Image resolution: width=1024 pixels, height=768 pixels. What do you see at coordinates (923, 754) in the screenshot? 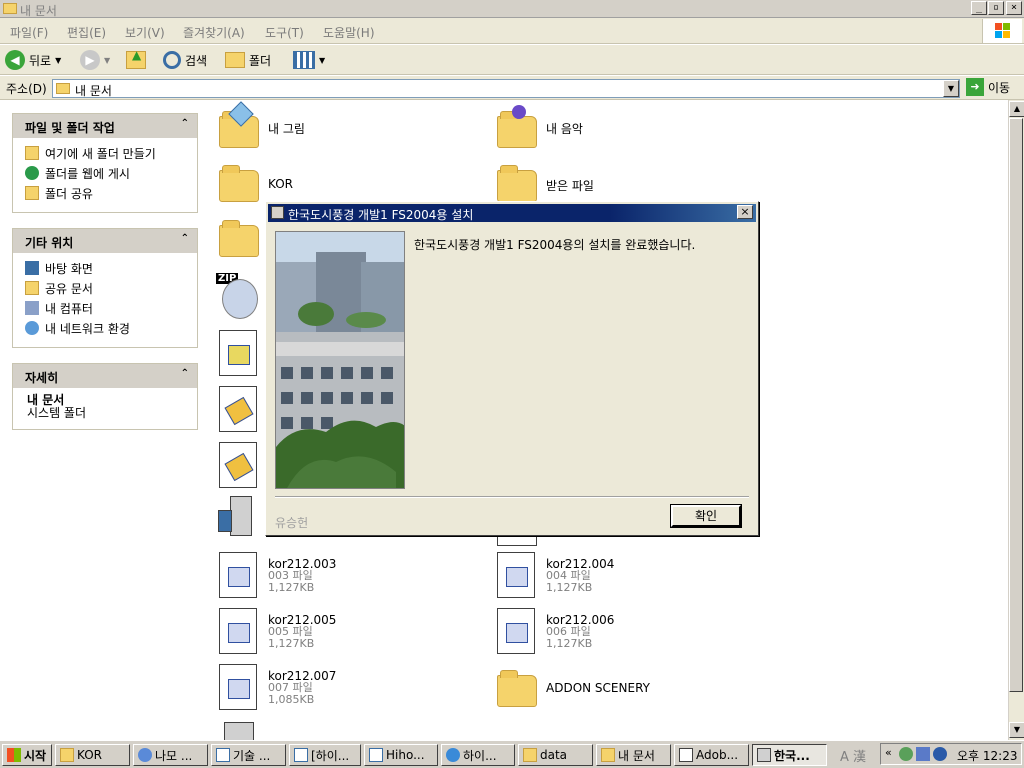
I see `tray-network-icon` at bounding box center [923, 754].